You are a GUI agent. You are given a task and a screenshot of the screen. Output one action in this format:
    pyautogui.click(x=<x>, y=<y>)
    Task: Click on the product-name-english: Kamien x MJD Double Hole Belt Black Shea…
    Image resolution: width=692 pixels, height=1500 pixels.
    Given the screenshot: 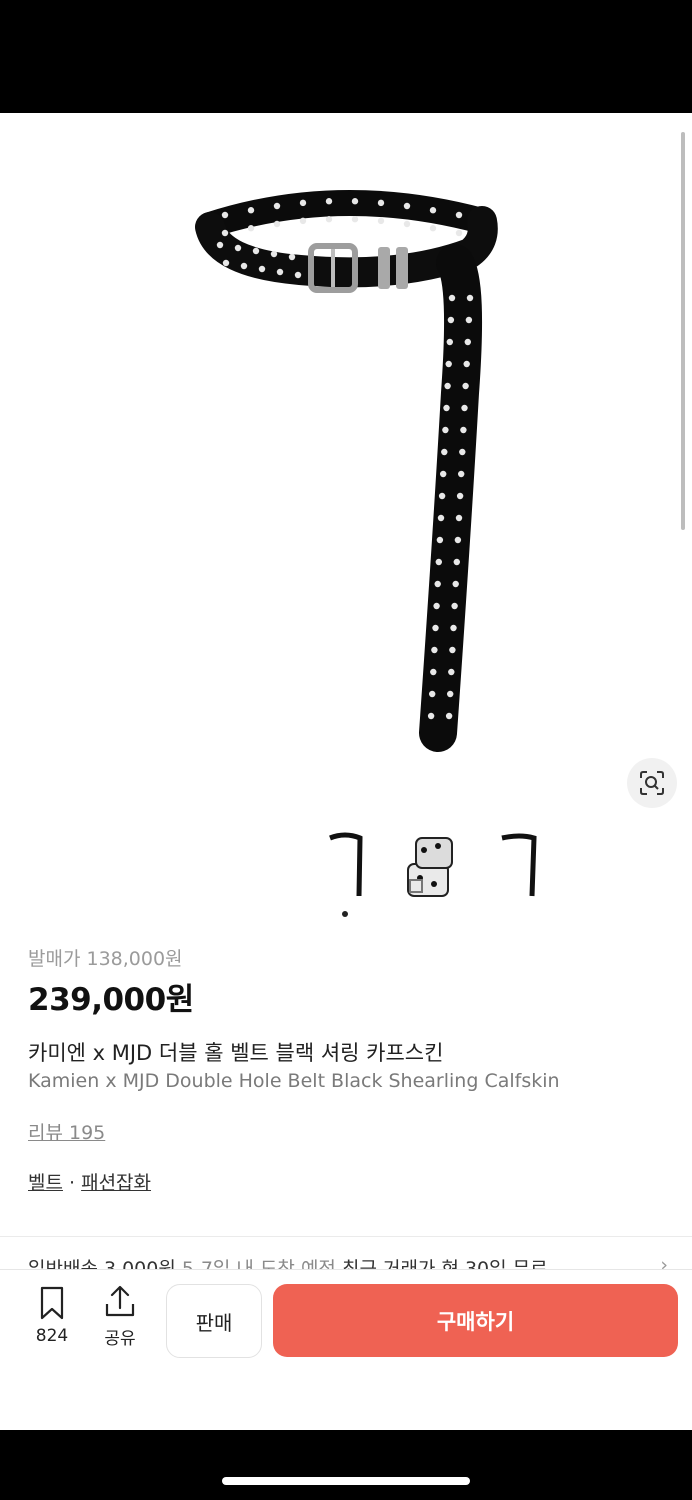 What is the action you would take?
    pyautogui.click(x=294, y=1081)
    